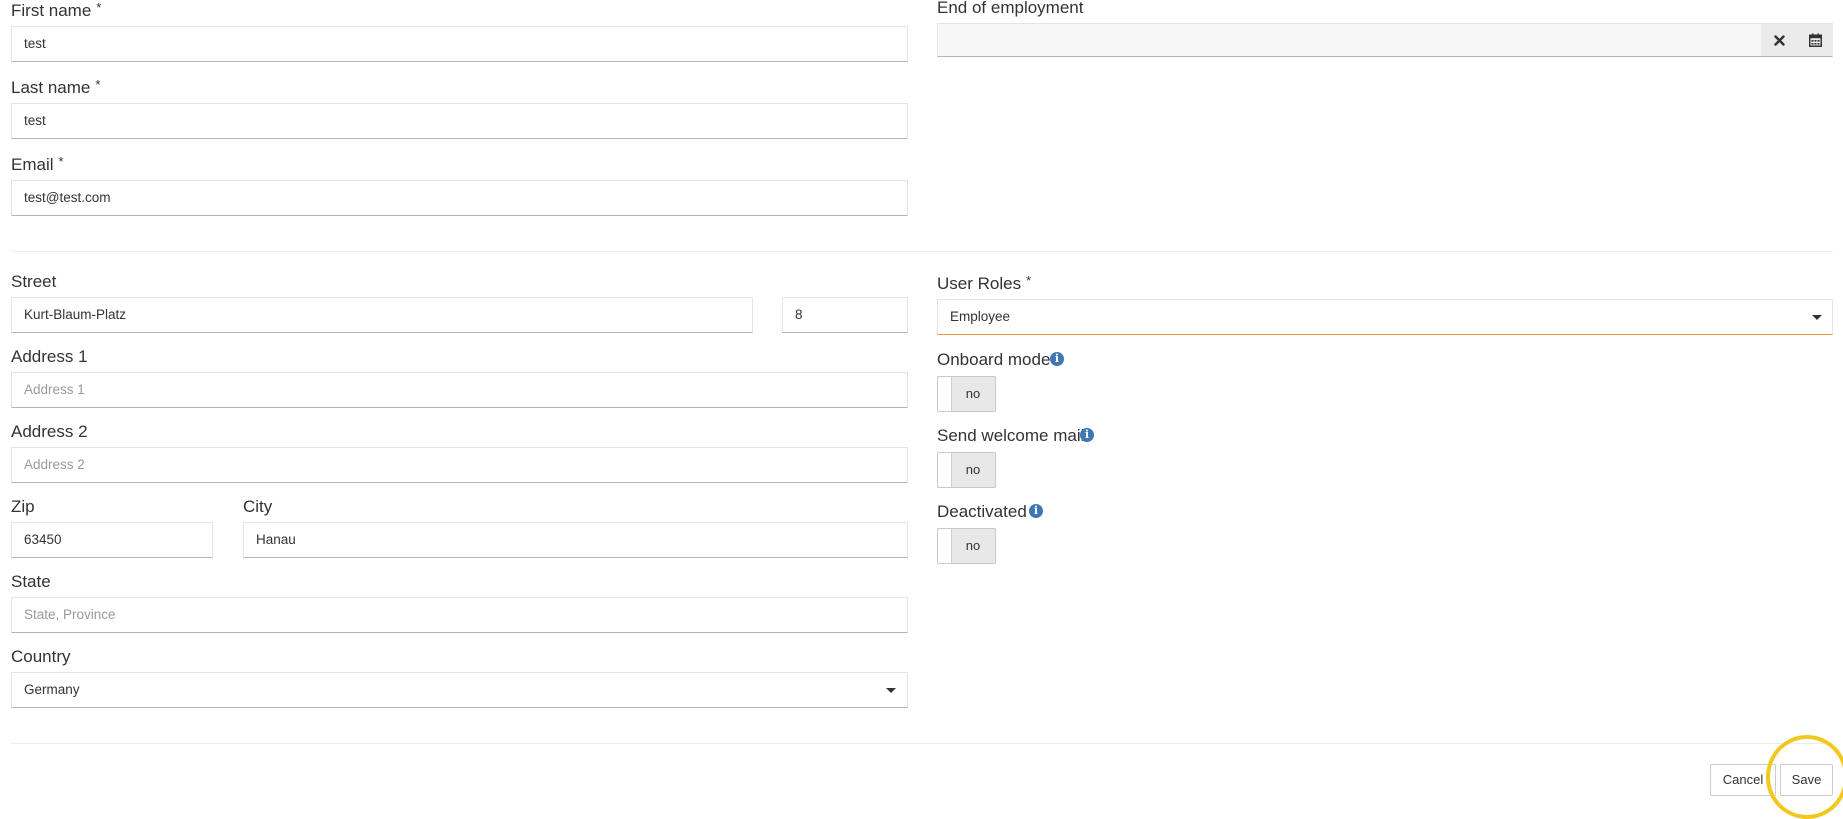 This screenshot has width=1843, height=819. Describe the element at coordinates (459, 198) in the screenshot. I see `email-input: test@test.com` at that location.